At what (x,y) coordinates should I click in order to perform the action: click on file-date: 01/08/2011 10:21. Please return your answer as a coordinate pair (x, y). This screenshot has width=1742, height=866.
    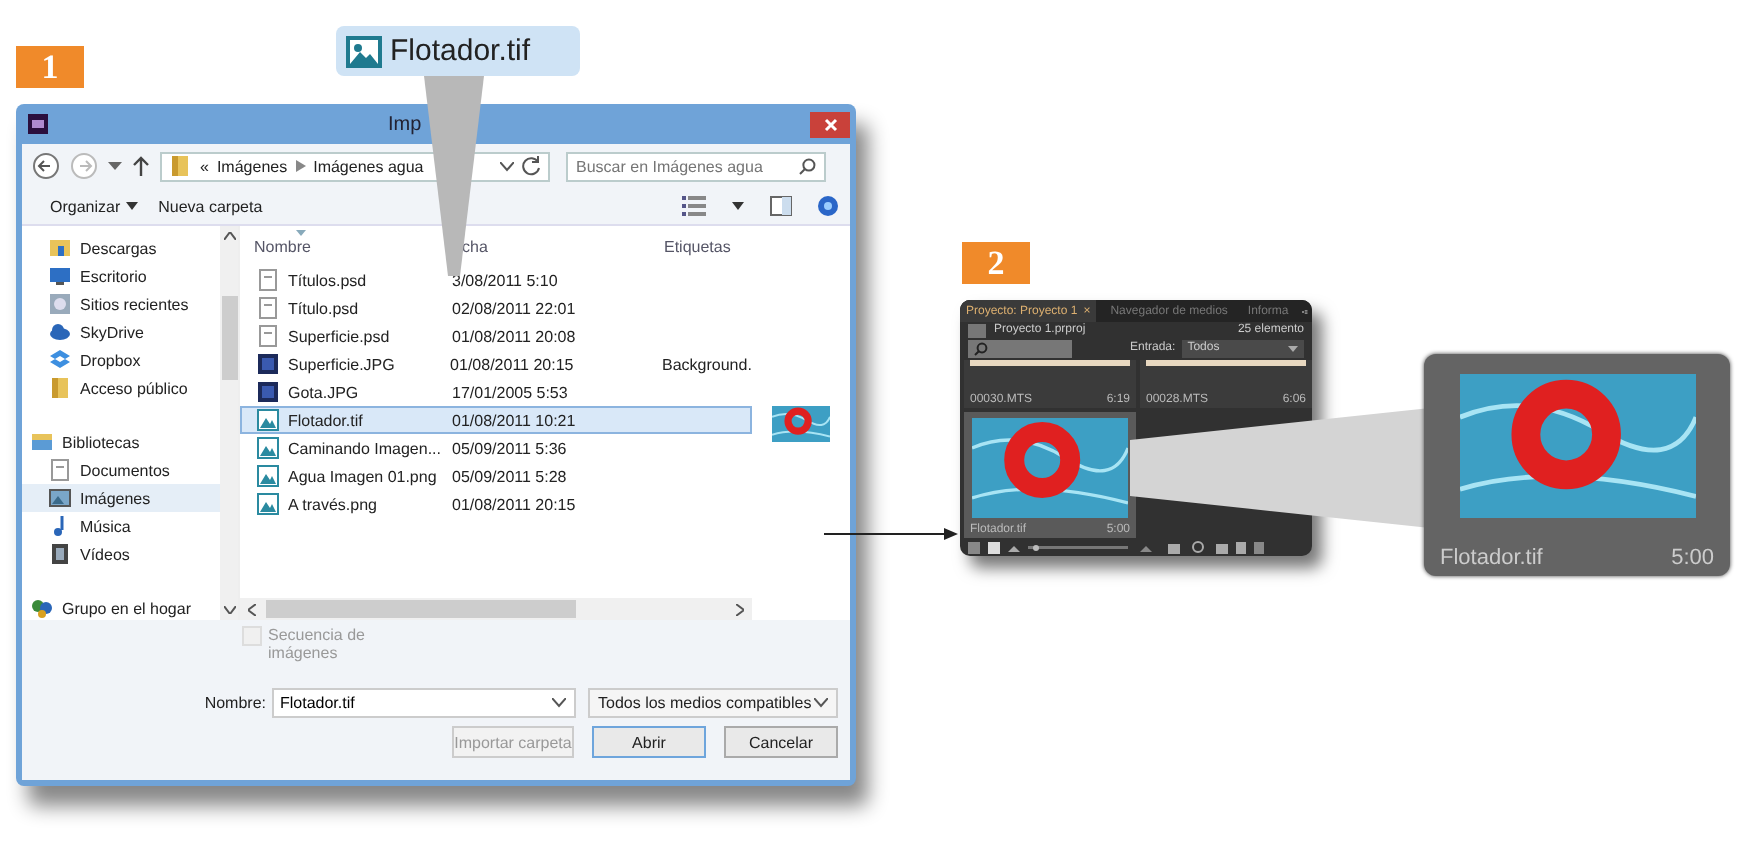
    Looking at the image, I should click on (515, 420).